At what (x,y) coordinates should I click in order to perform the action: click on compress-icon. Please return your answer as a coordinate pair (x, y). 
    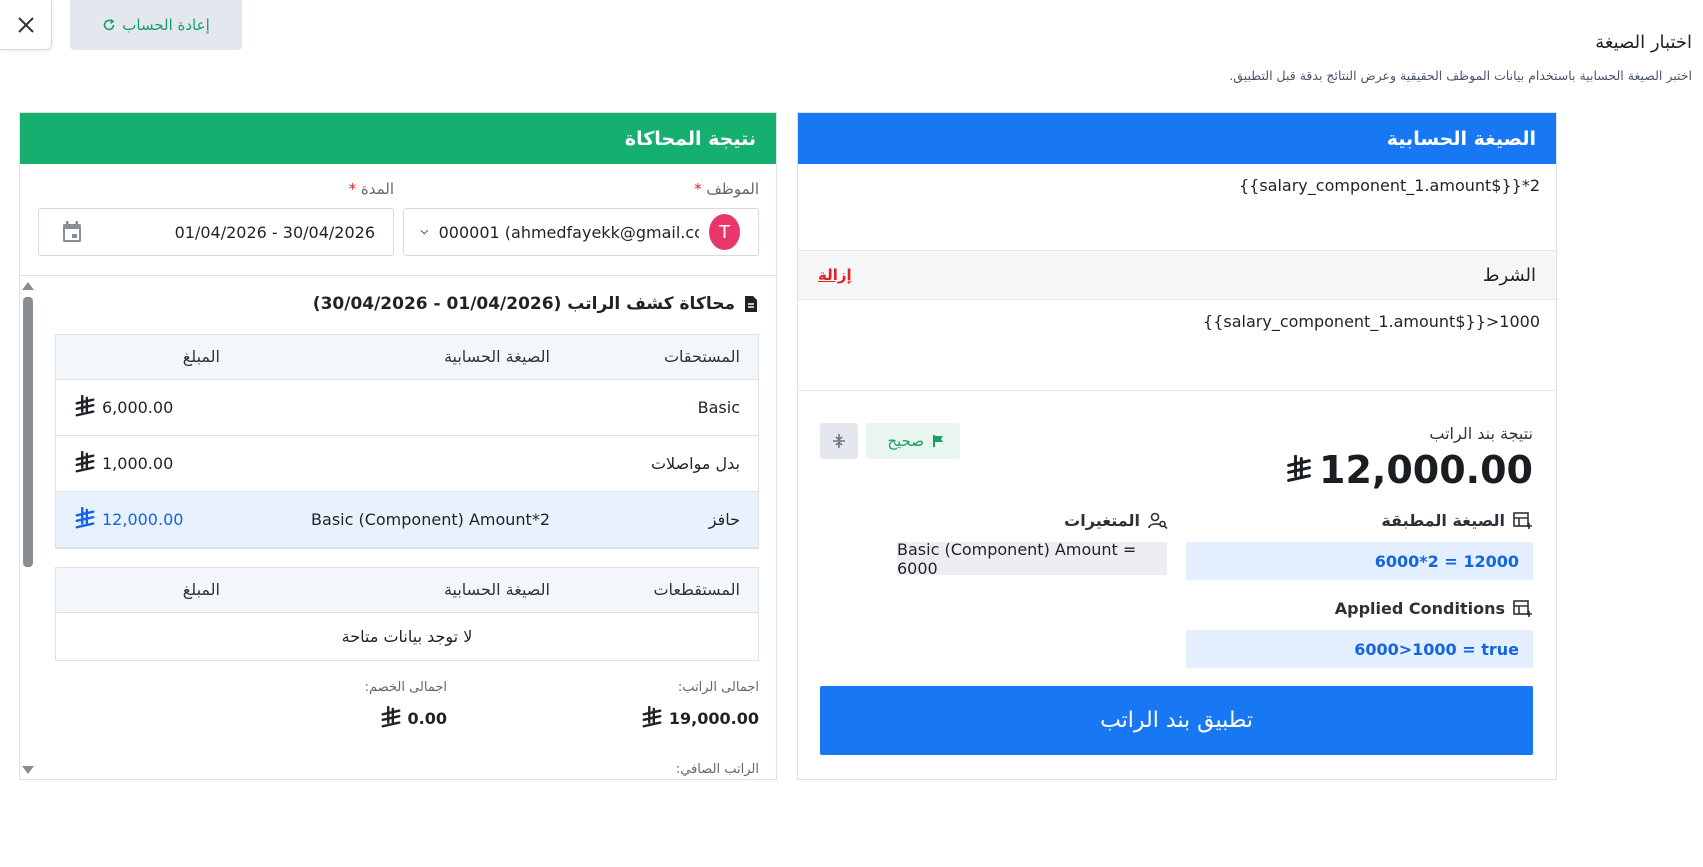
    Looking at the image, I should click on (839, 441).